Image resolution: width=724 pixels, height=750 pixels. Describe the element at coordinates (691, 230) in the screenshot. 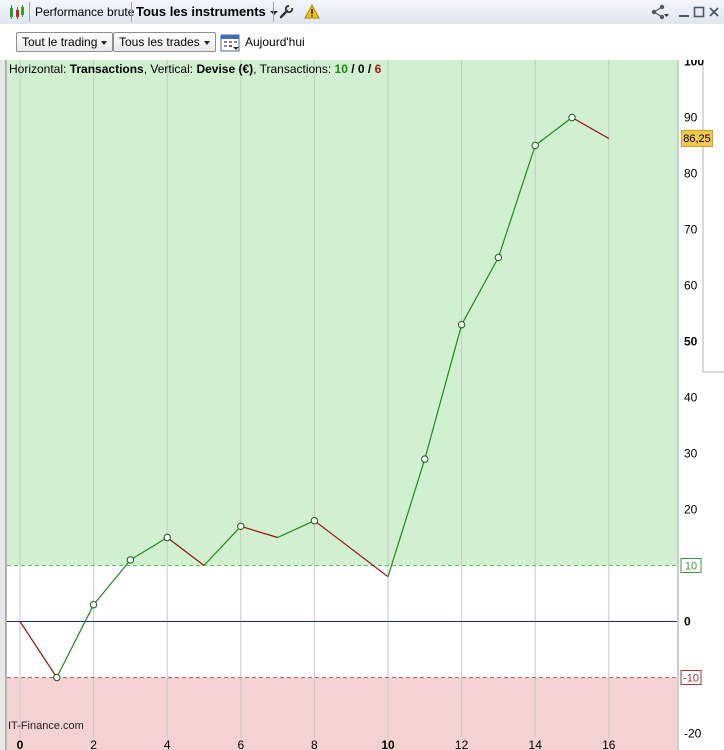

I see `y-tick-label: 70` at that location.